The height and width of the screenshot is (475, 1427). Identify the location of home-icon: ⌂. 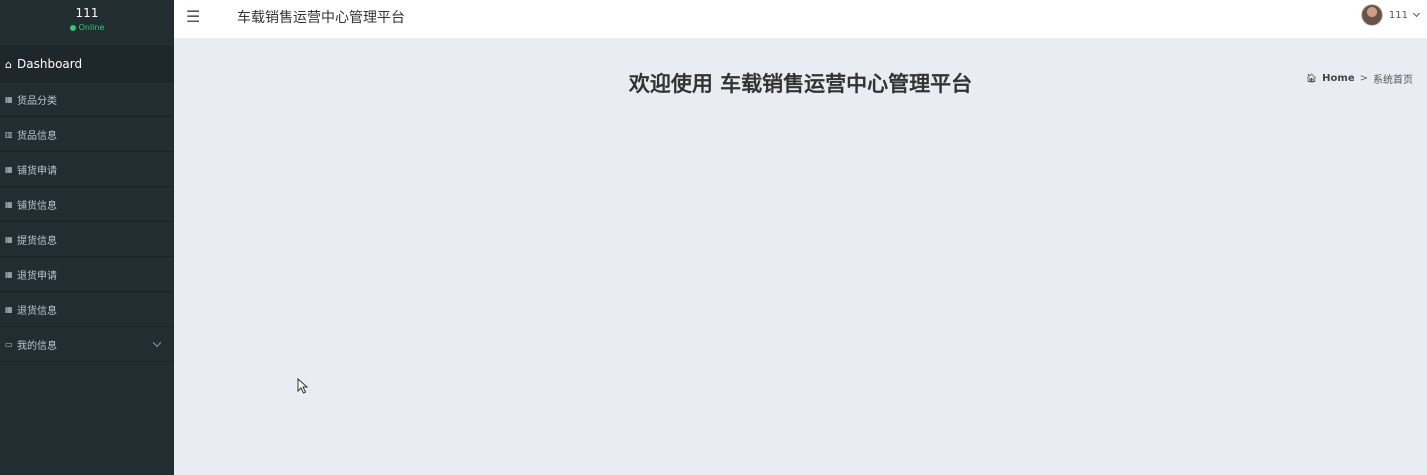
(8, 64).